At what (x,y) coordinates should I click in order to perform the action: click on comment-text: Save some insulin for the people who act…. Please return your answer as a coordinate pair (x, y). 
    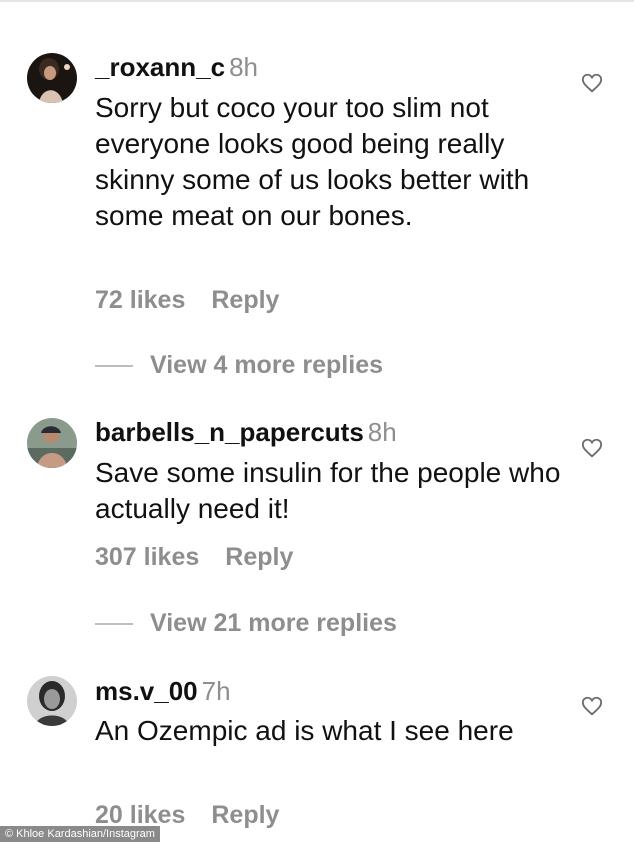
    Looking at the image, I should click on (328, 490).